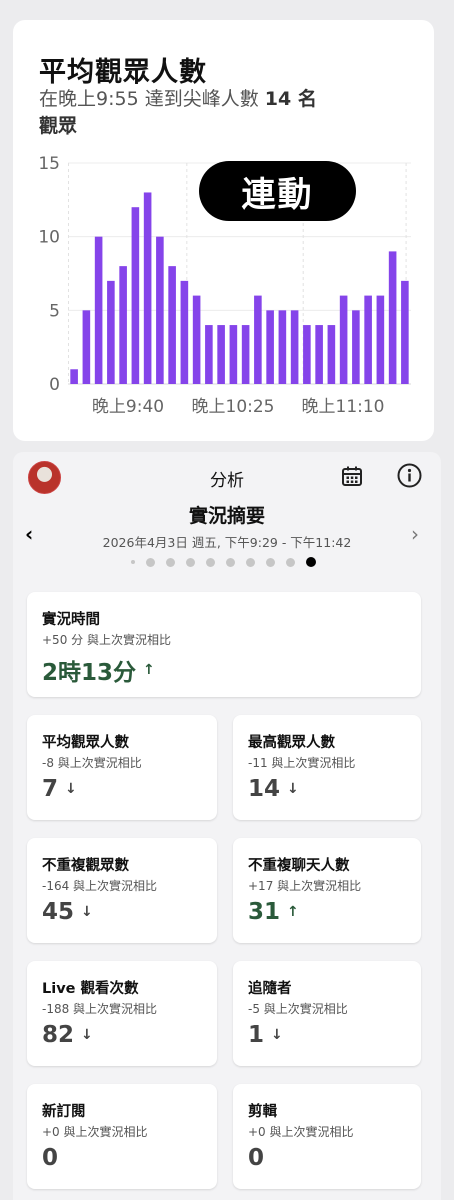  What do you see at coordinates (290, 99) in the screenshot?
I see `subtitle-value: 14 名` at bounding box center [290, 99].